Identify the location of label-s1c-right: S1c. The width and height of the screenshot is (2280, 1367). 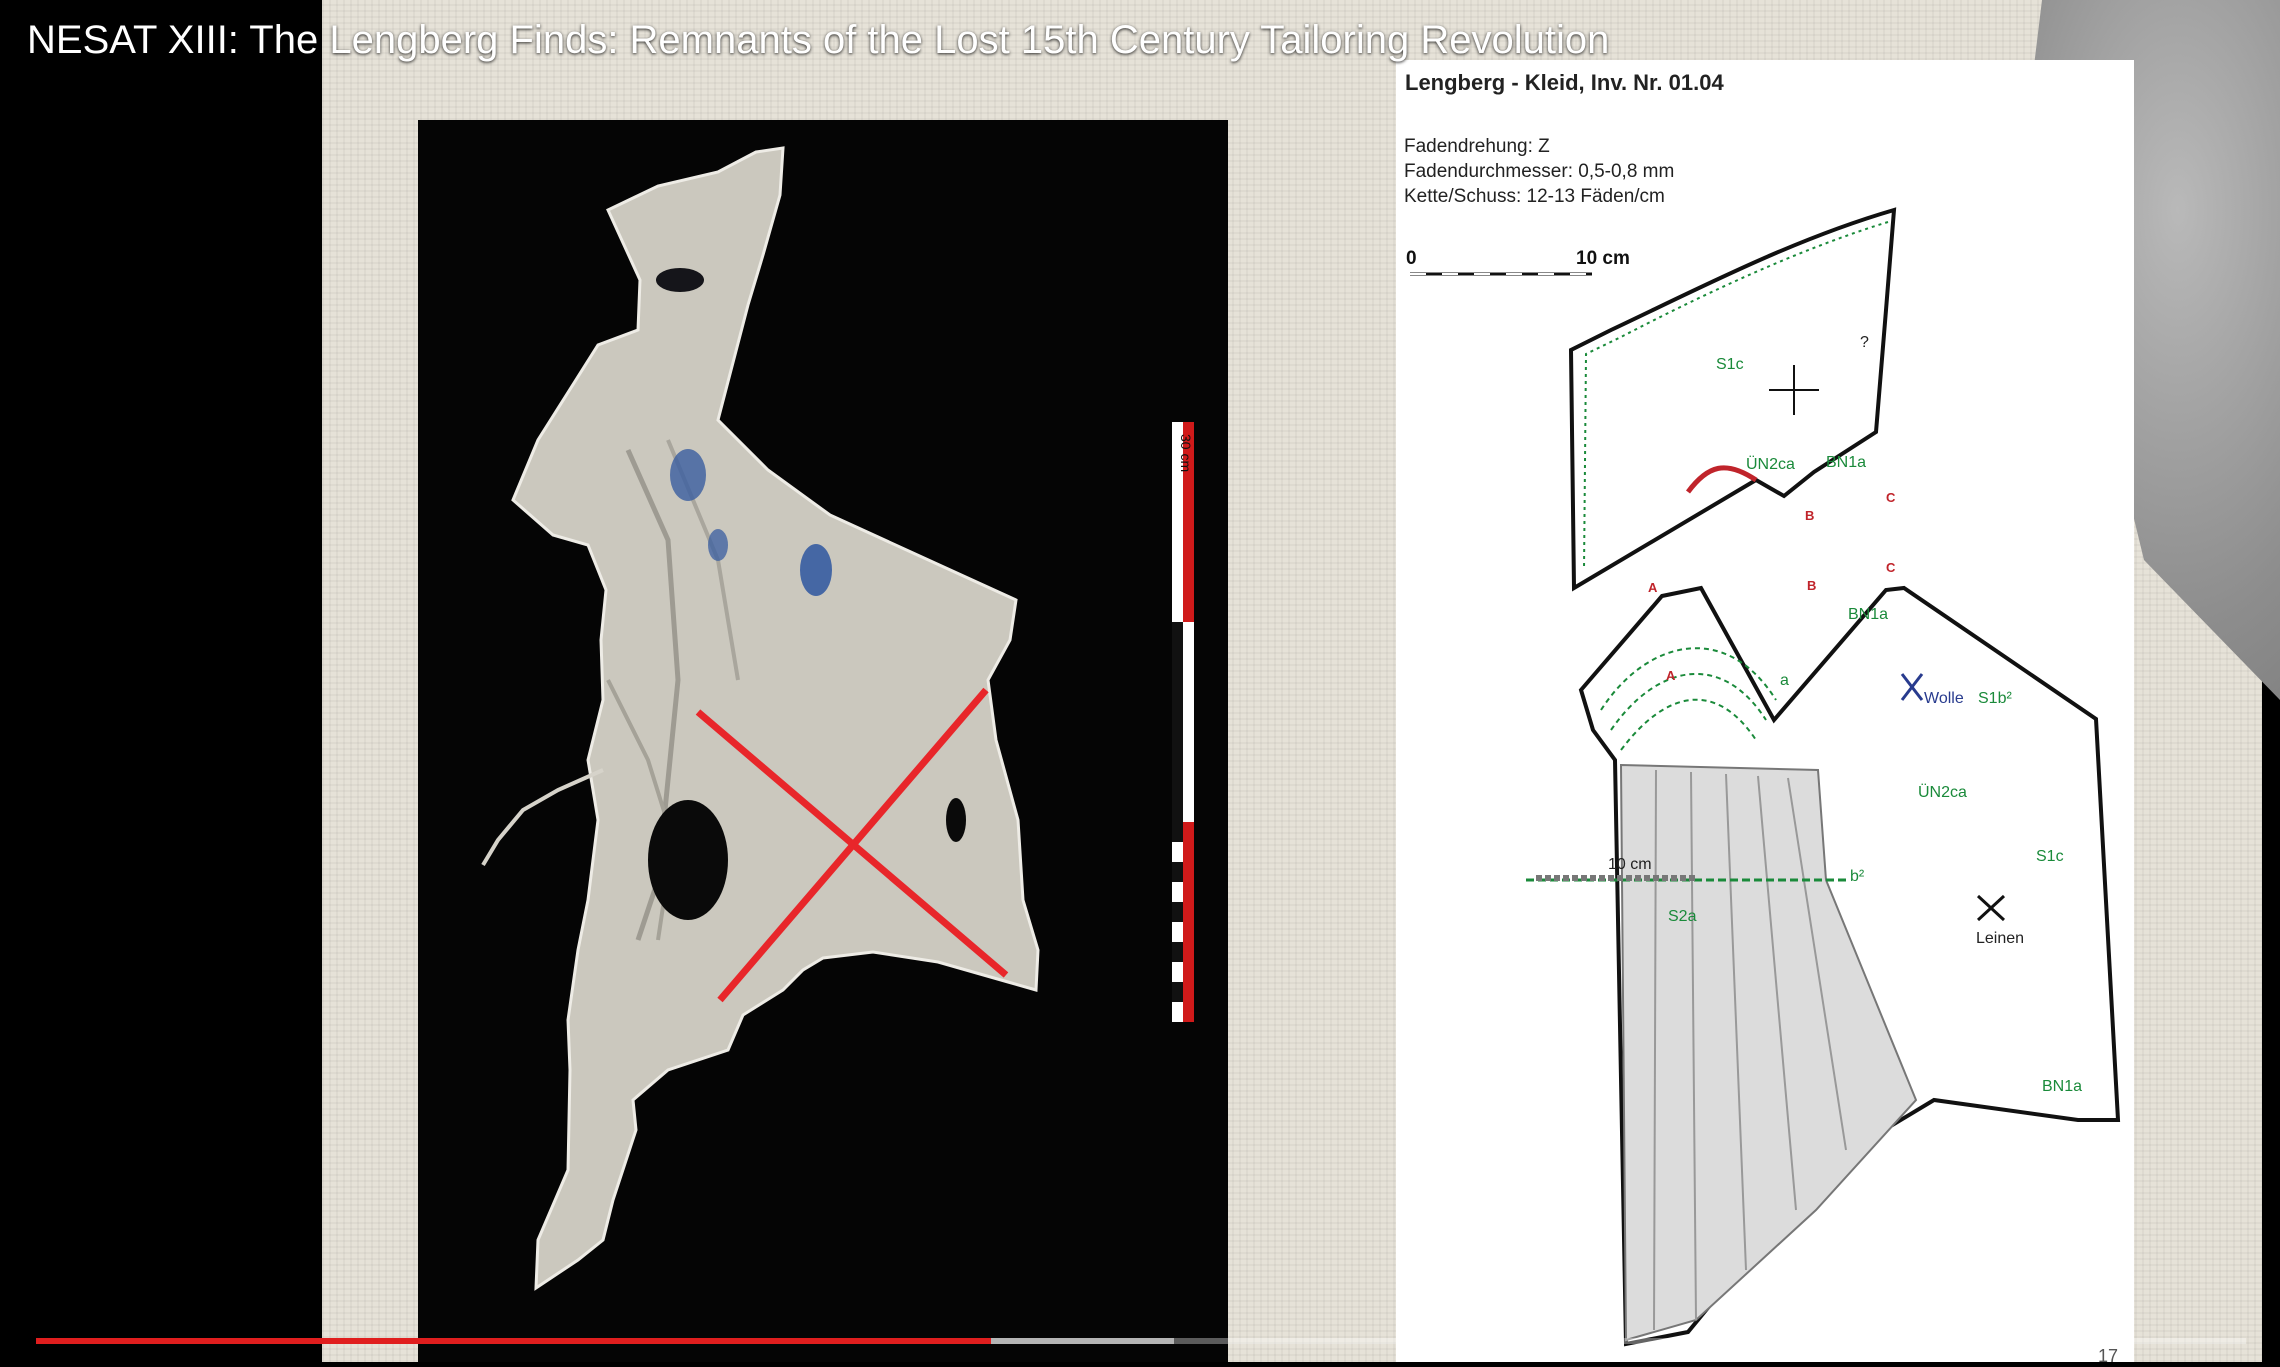
(2050, 856).